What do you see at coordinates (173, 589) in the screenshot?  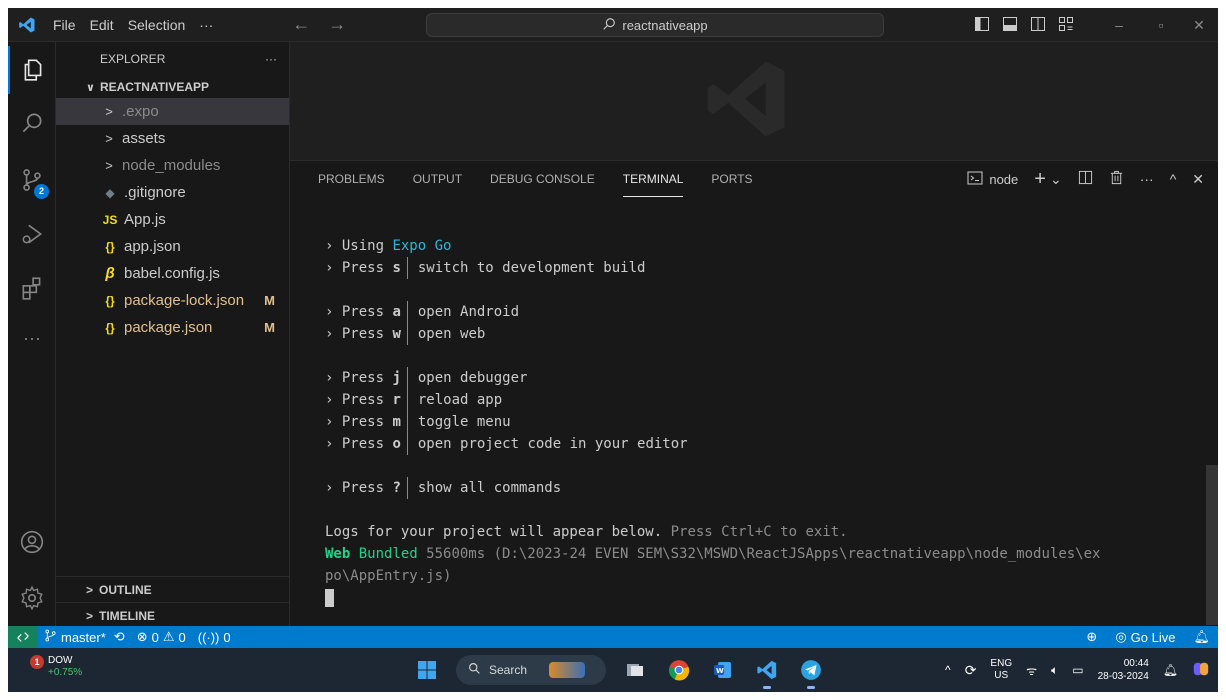 I see `outline-section: > OUTLINE` at bounding box center [173, 589].